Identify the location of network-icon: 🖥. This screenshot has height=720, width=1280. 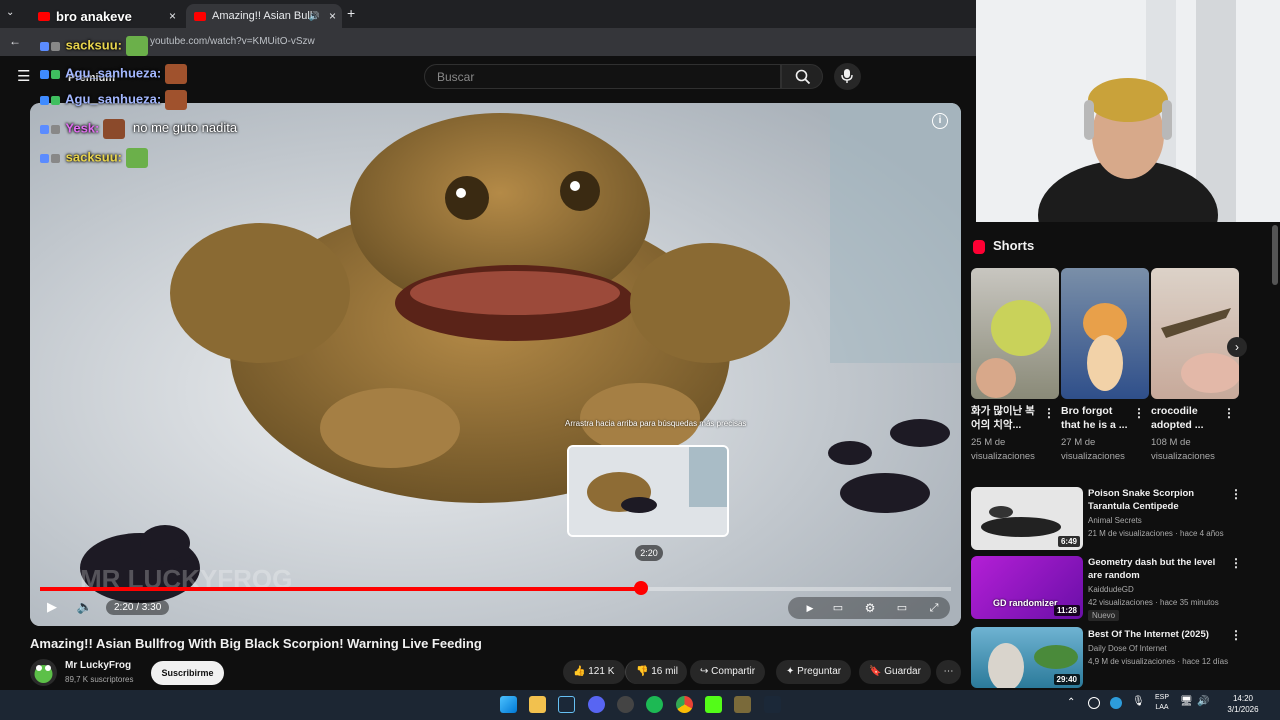
(1186, 701).